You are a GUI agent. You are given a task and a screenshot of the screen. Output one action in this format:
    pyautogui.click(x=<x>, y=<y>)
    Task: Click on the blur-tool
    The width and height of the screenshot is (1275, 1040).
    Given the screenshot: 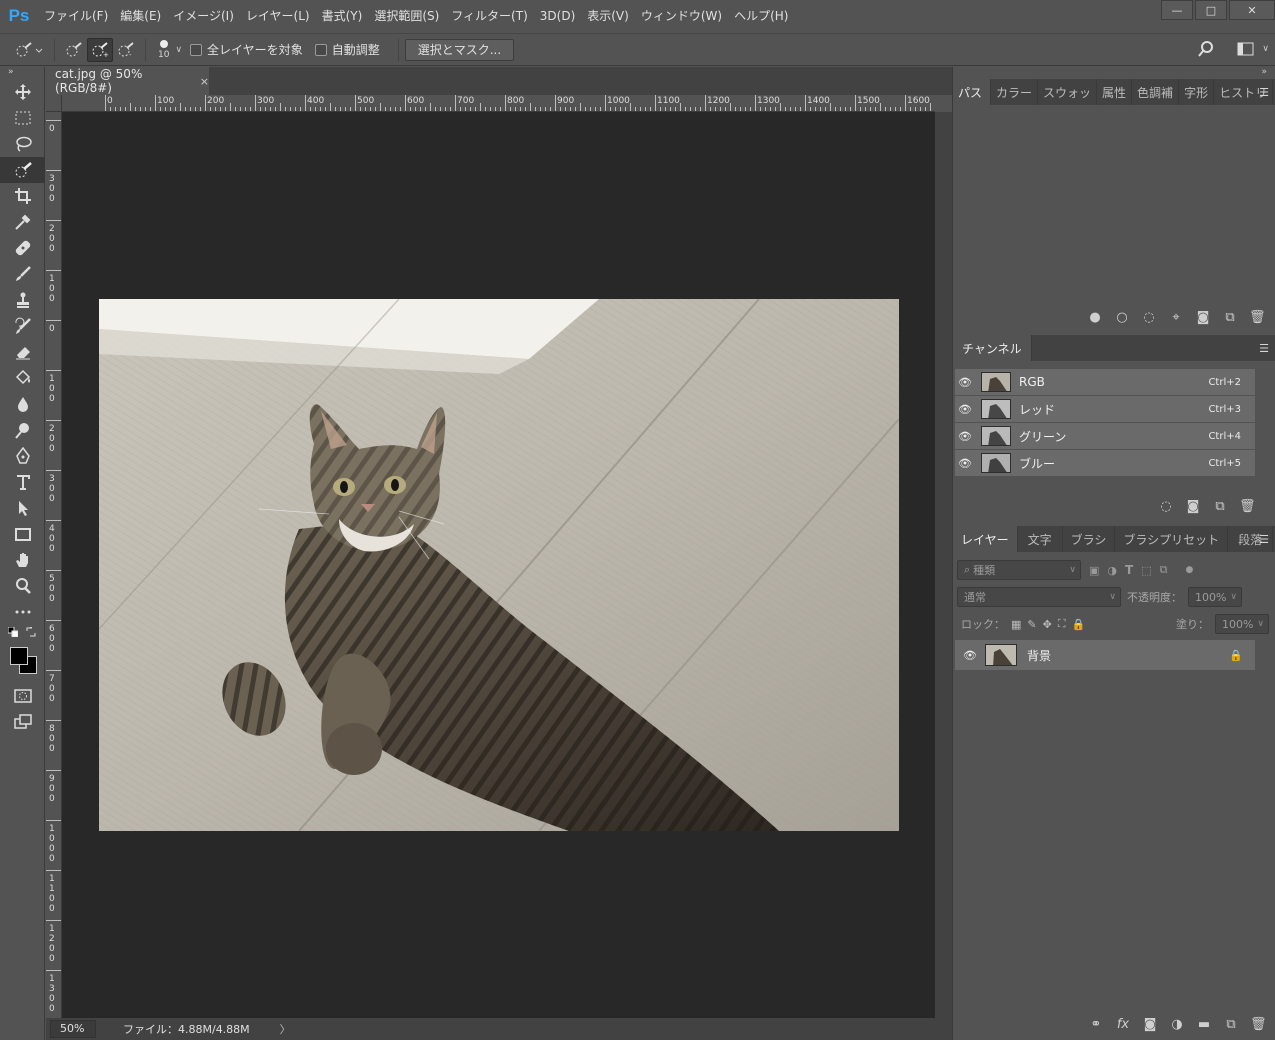 What is the action you would take?
    pyautogui.click(x=22, y=404)
    